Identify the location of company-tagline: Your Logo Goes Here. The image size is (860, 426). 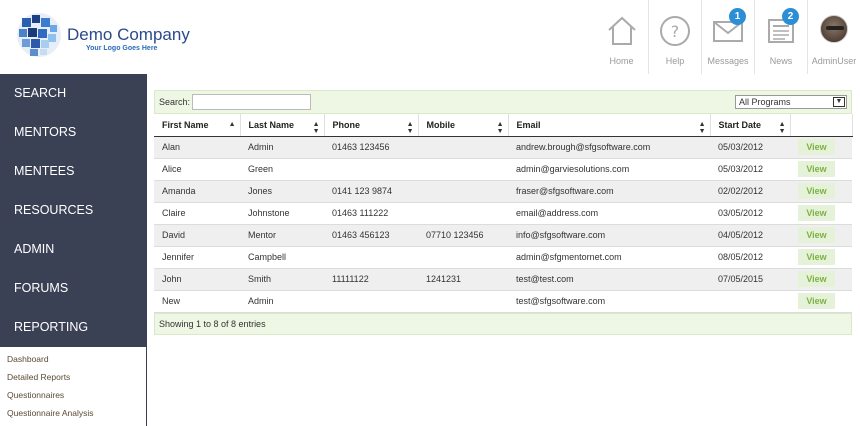
(122, 48).